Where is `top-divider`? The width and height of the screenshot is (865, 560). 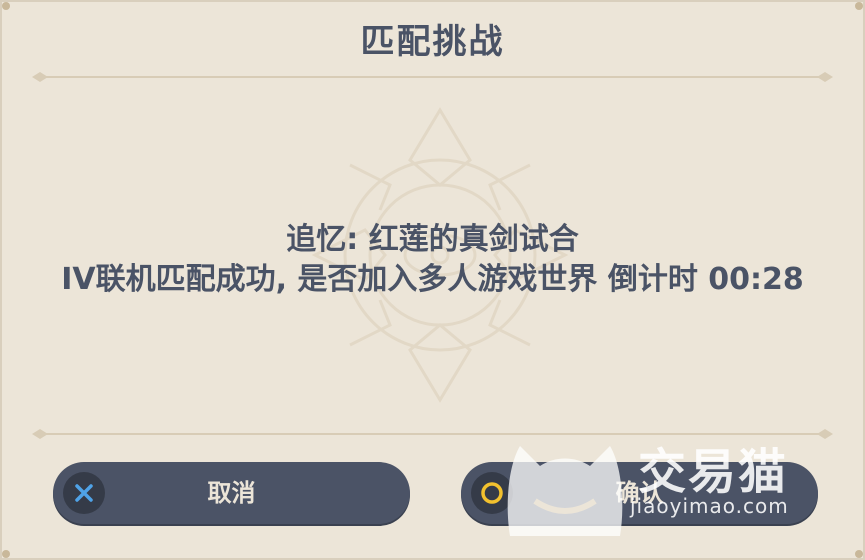
top-divider is located at coordinates (432, 77).